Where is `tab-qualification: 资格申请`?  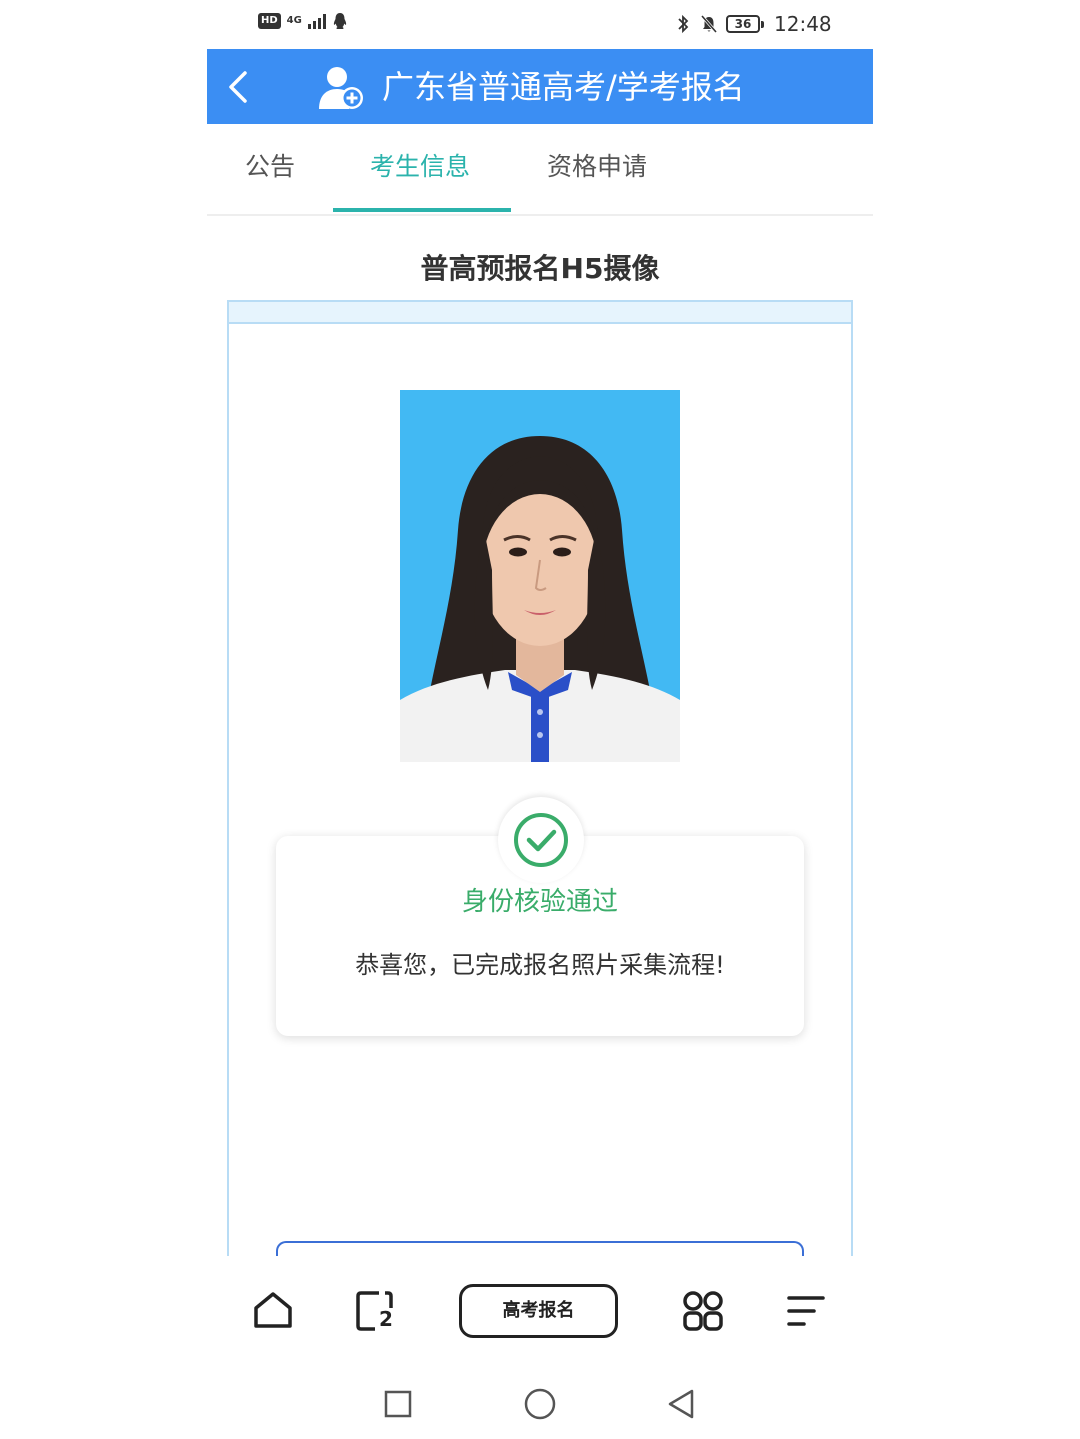 tab-qualification: 资格申请 is located at coordinates (597, 167).